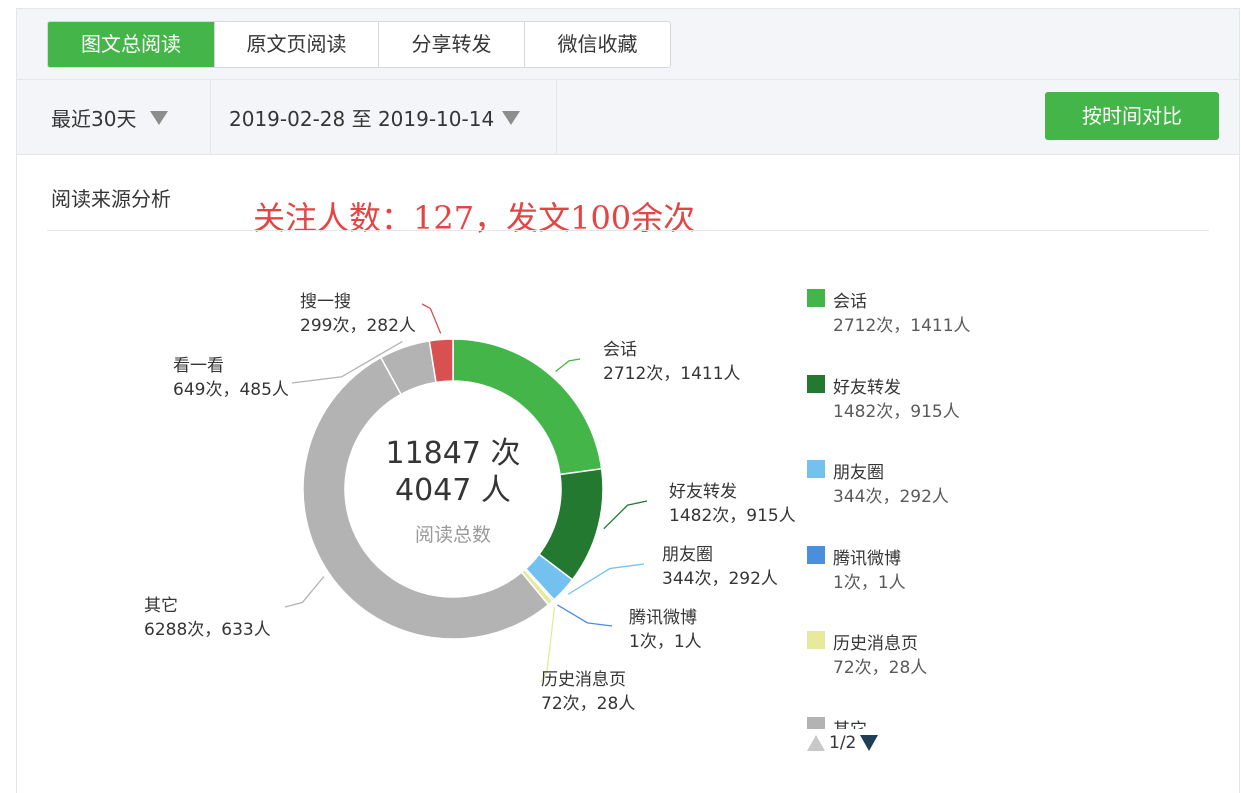  What do you see at coordinates (231, 390) in the screenshot?
I see `slice-label-value: 649次，485人` at bounding box center [231, 390].